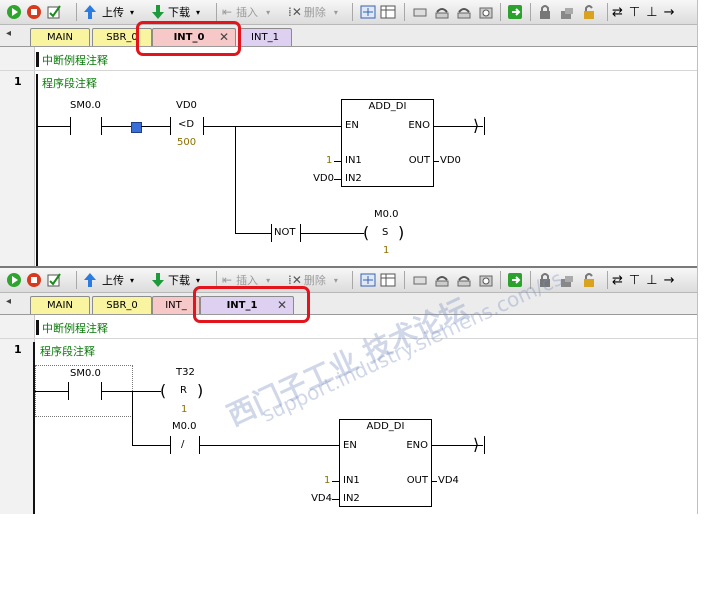 The width and height of the screenshot is (720, 607). What do you see at coordinates (697, 257) in the screenshot?
I see `window-edge` at bounding box center [697, 257].